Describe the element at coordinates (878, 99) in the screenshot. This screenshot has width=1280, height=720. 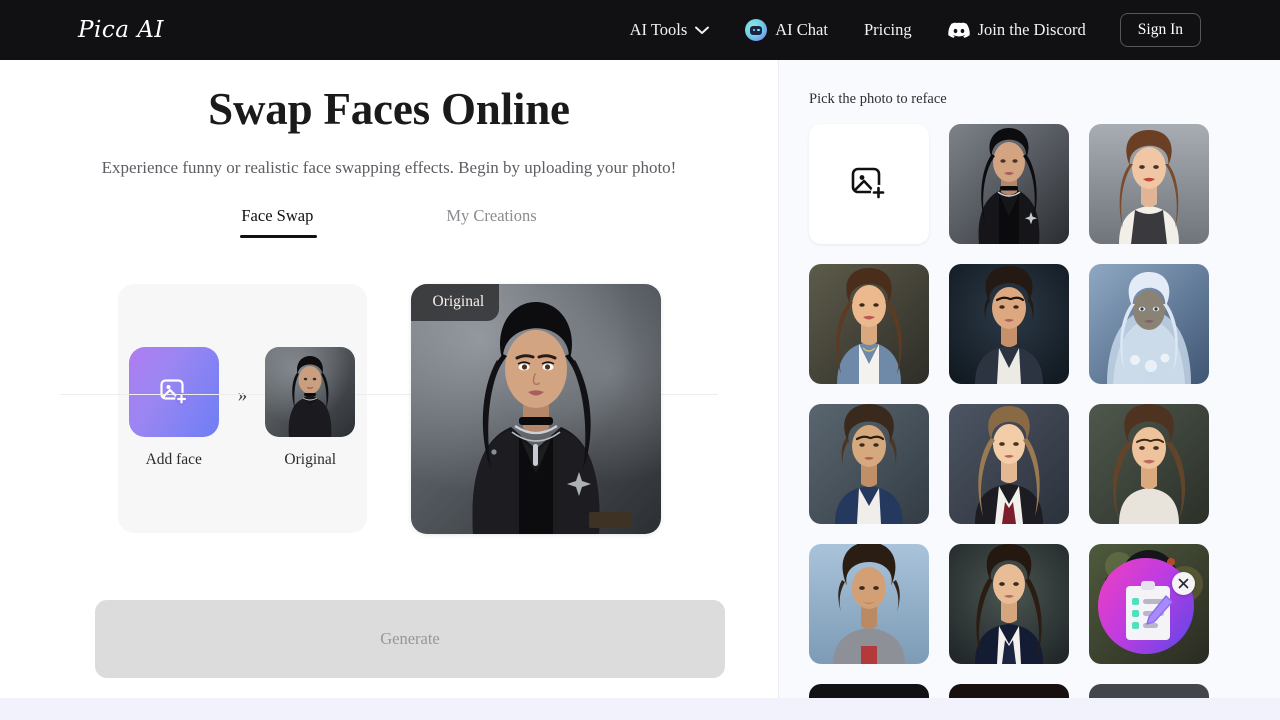
I see `photo-picker-label: Pick the photo to reface` at that location.